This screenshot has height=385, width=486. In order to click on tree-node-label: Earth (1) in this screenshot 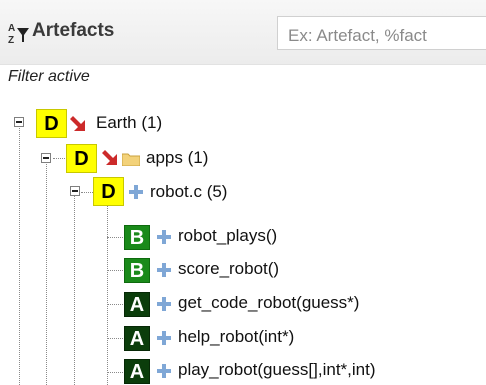, I will do `click(129, 123)`.